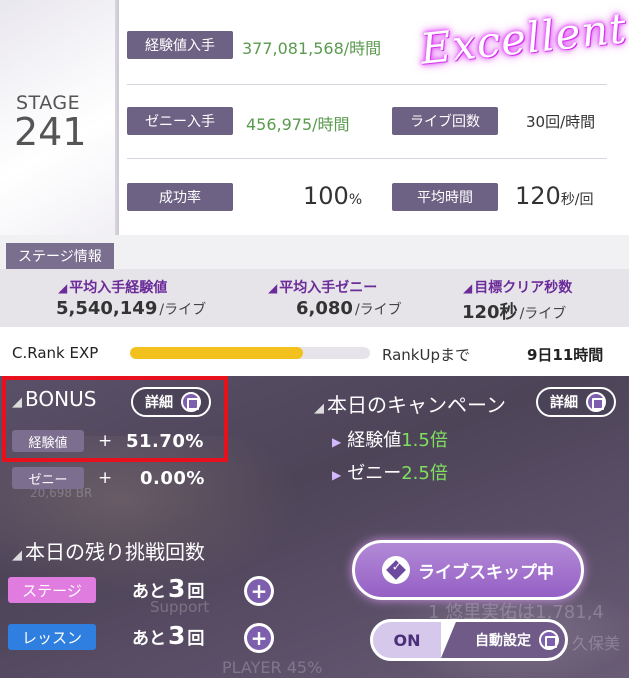 This screenshot has height=678, width=629. I want to click on avg-time-label: 平均時間, so click(445, 197).